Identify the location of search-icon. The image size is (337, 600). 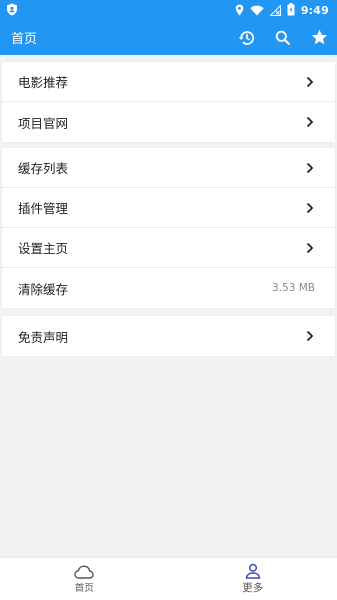
(283, 37).